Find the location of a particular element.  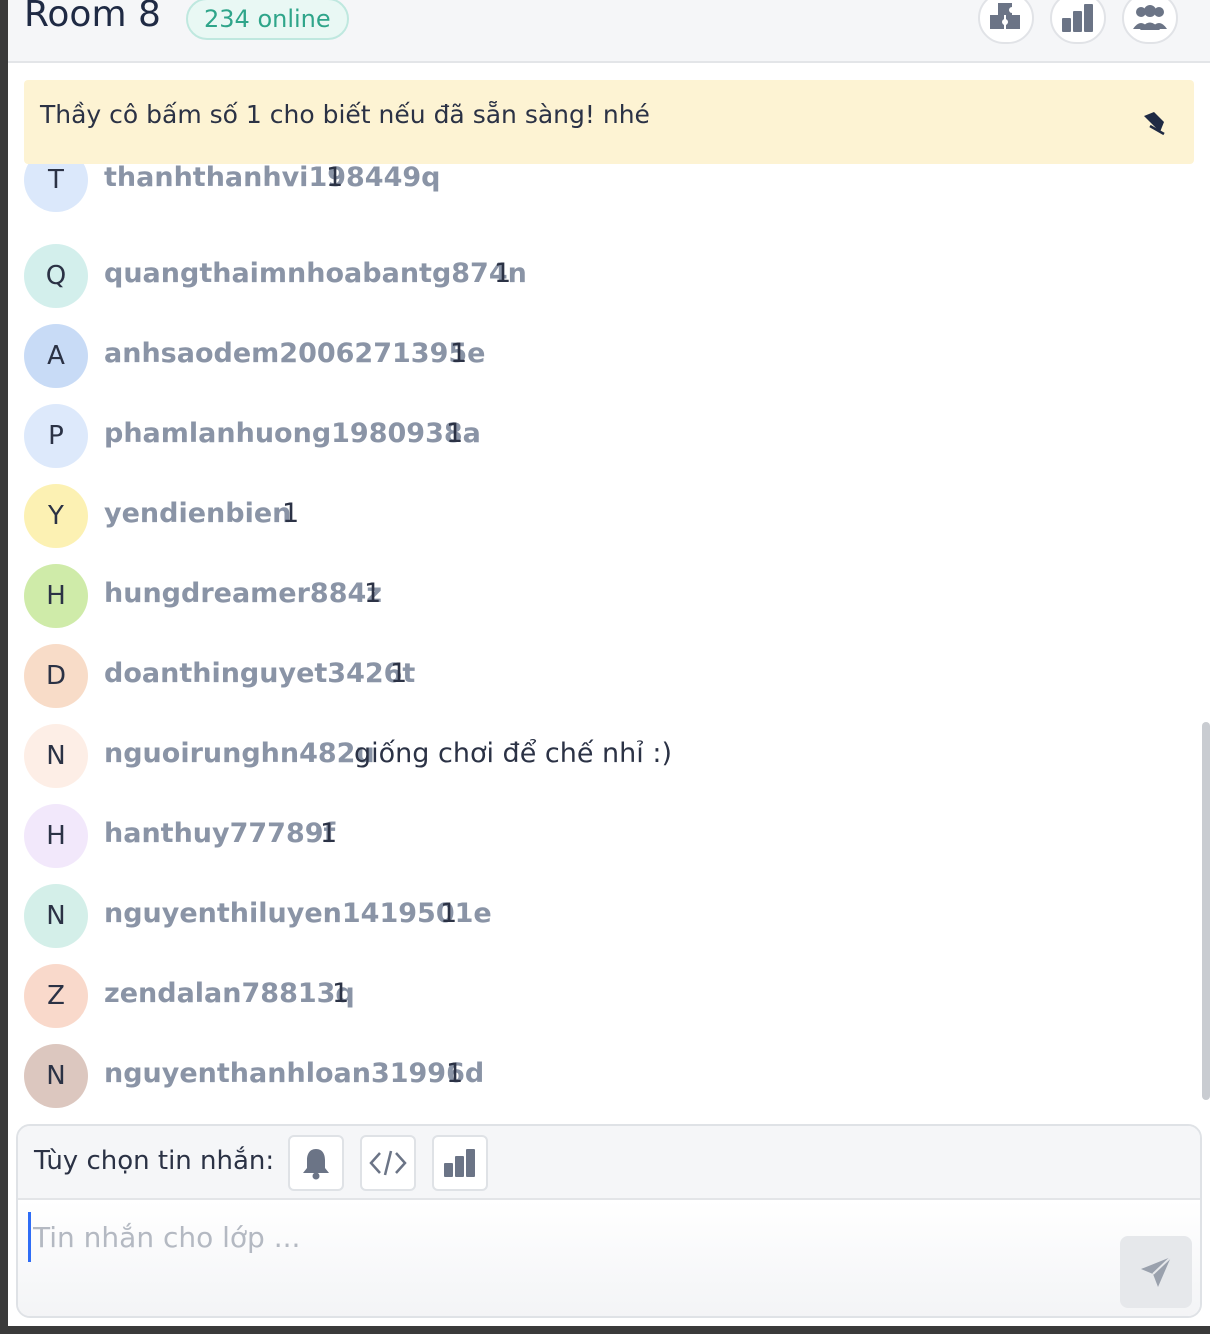

avatar: Y is located at coordinates (56, 516).